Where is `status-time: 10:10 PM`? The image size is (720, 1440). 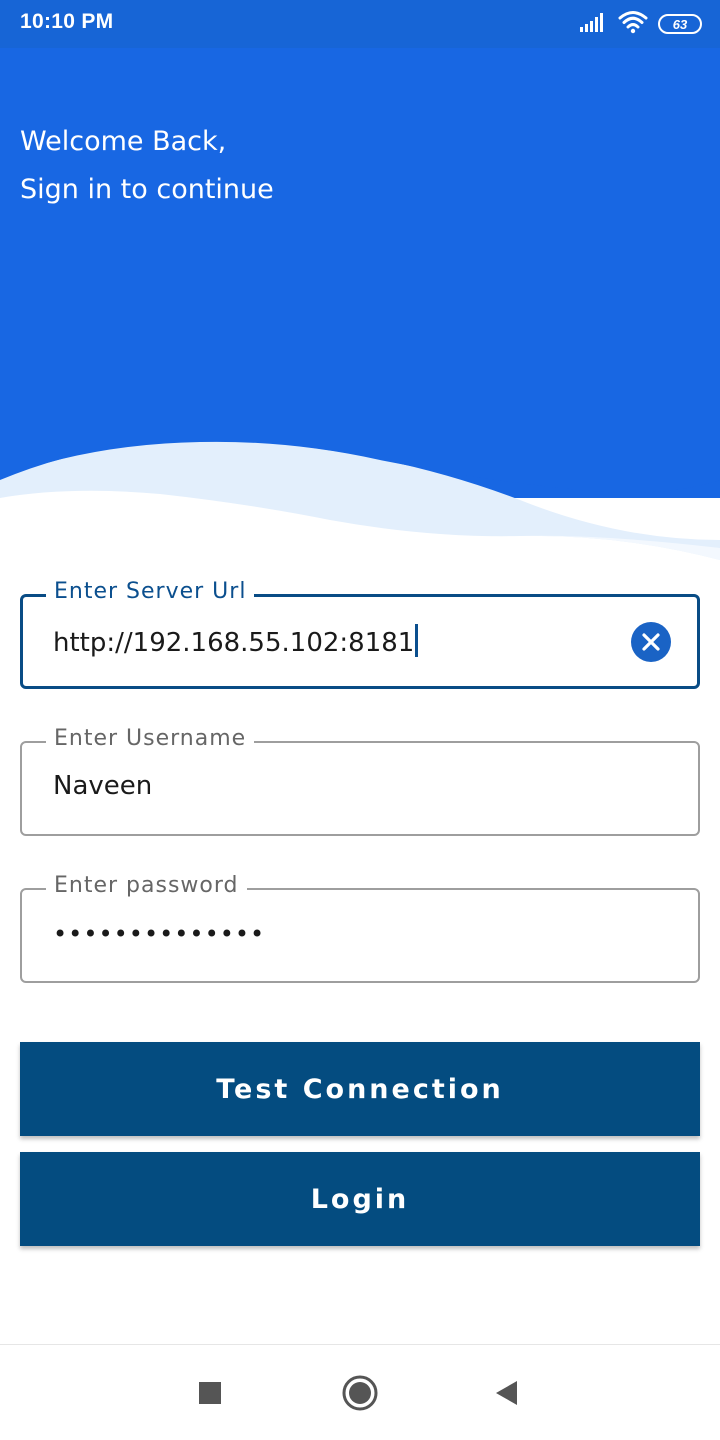 status-time: 10:10 PM is located at coordinates (67, 21).